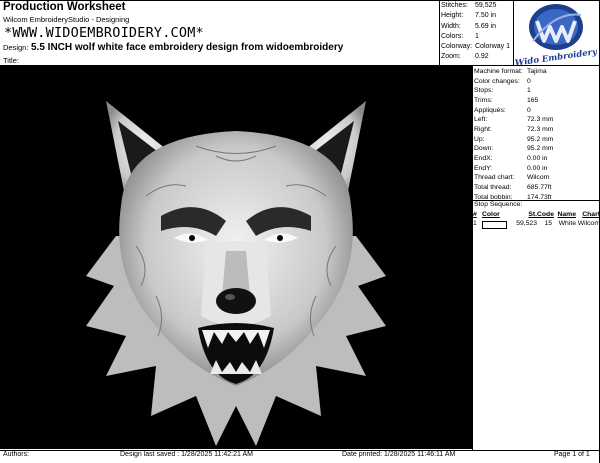  Describe the element at coordinates (539, 187) in the screenshot. I see `detail-value: 685.77ft` at that location.